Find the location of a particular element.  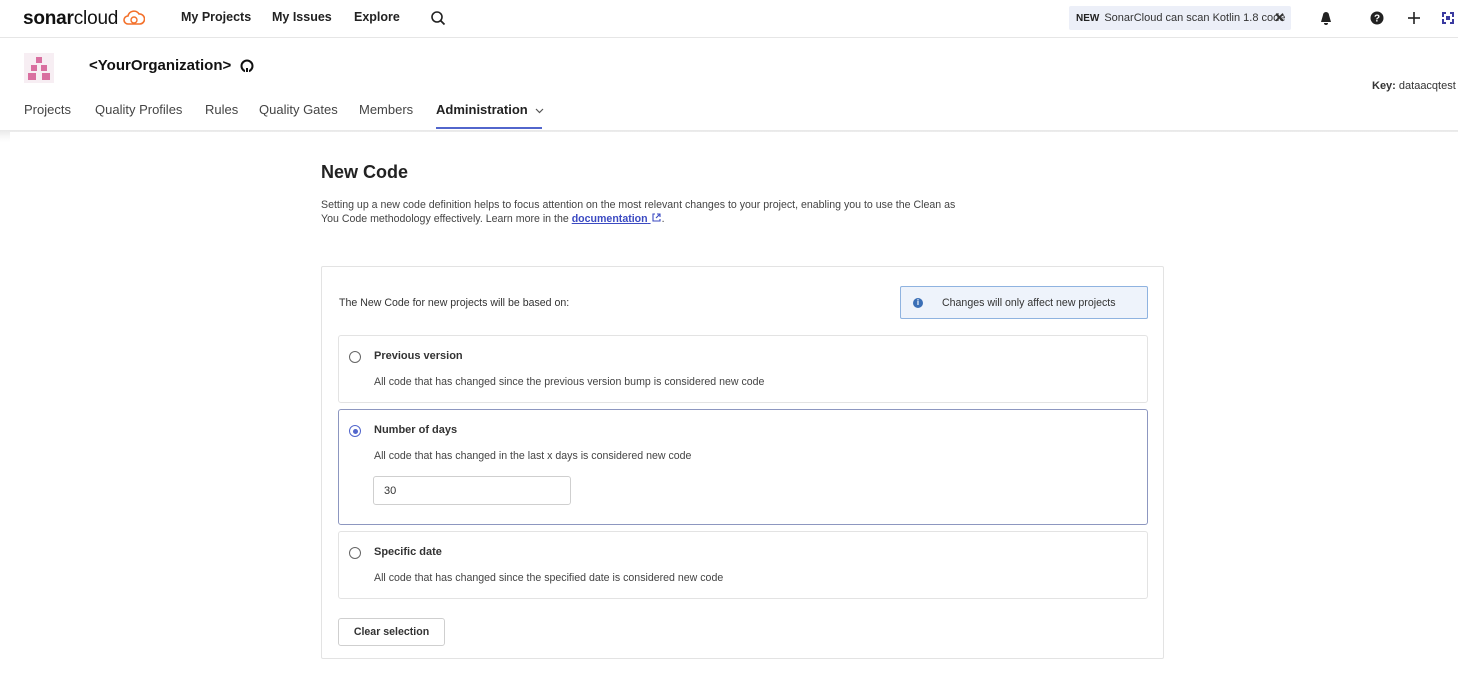

subnav-quality-gates: Quality Gates is located at coordinates (298, 109).